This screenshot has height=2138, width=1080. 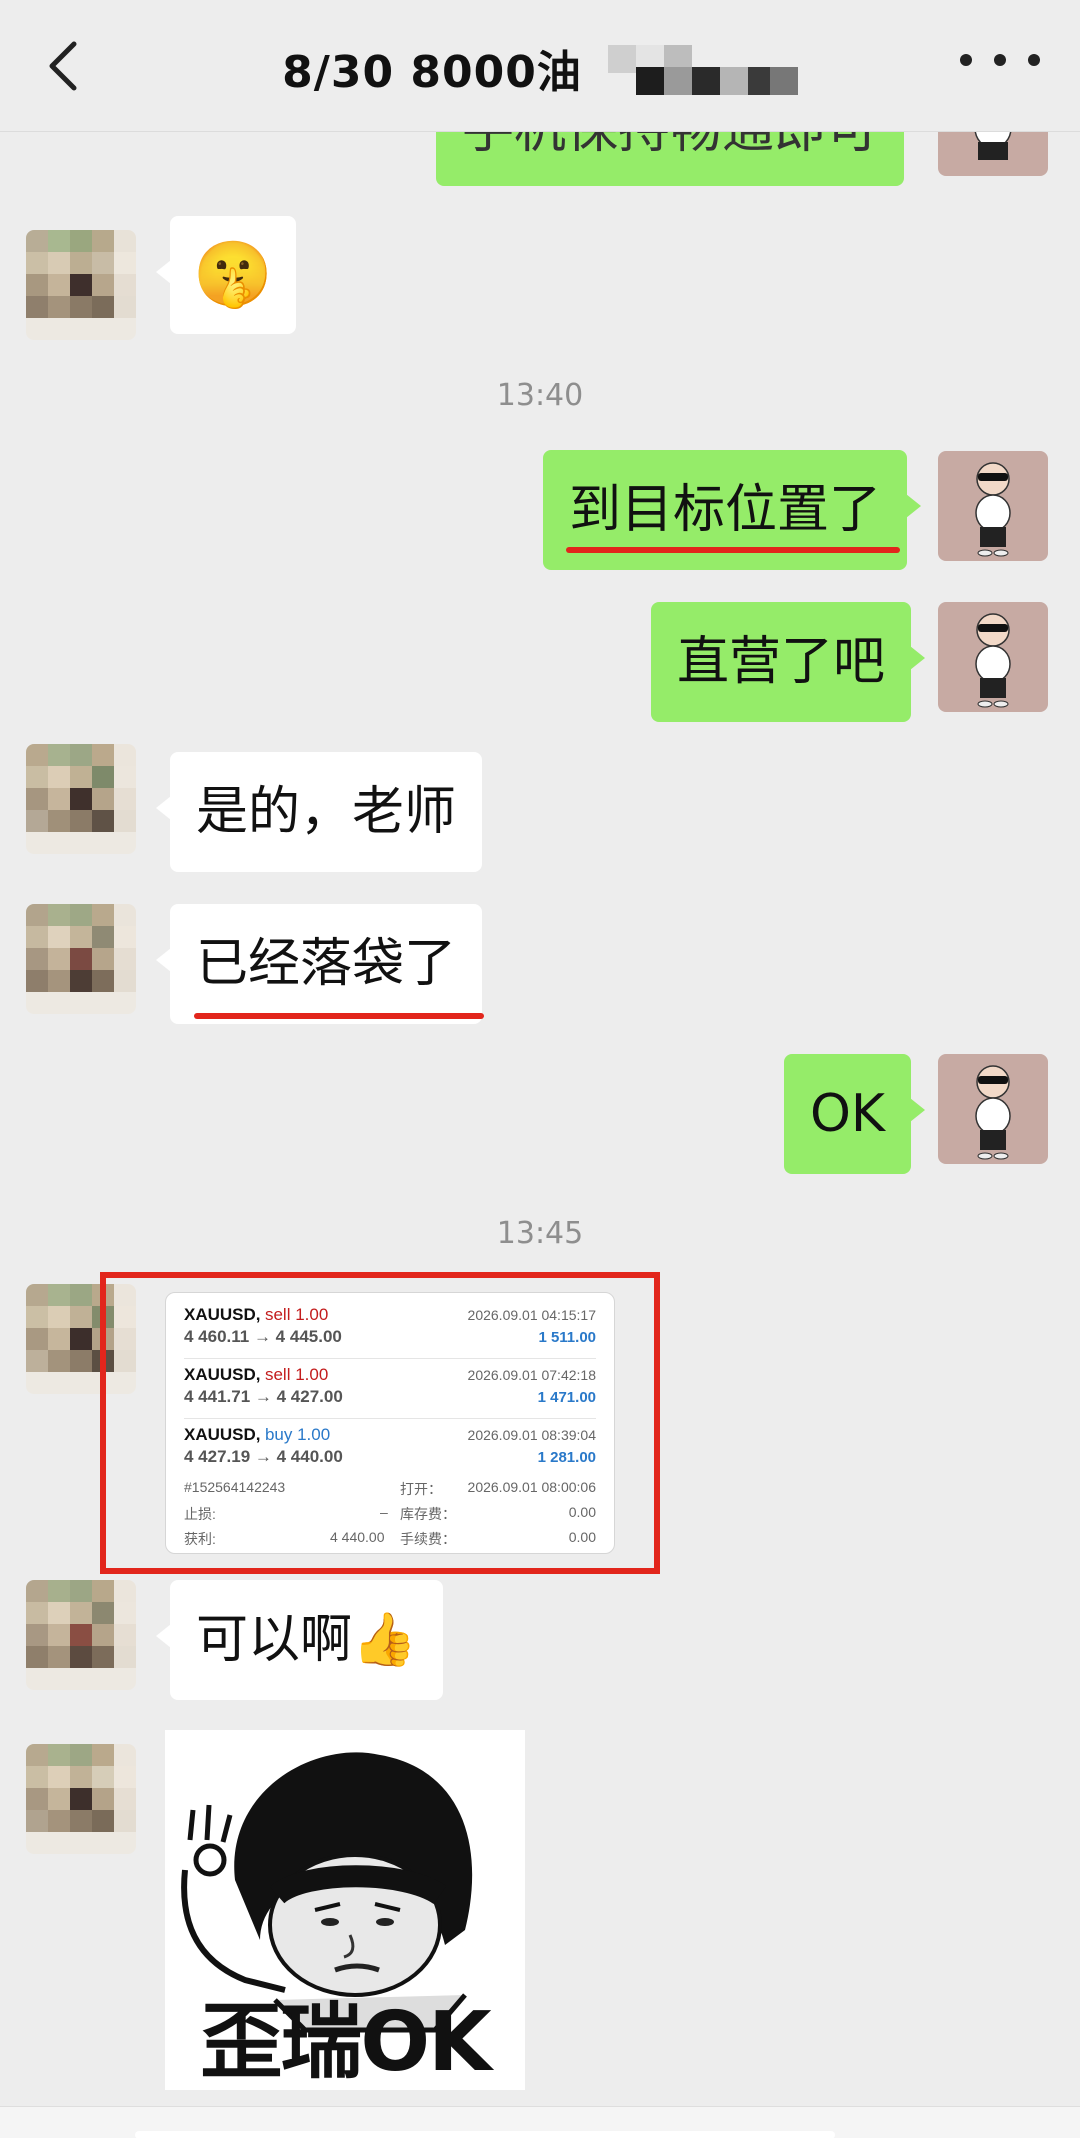 What do you see at coordinates (345, 1910) in the screenshot?
I see `meme-sticker: 歪瑞OK` at bounding box center [345, 1910].